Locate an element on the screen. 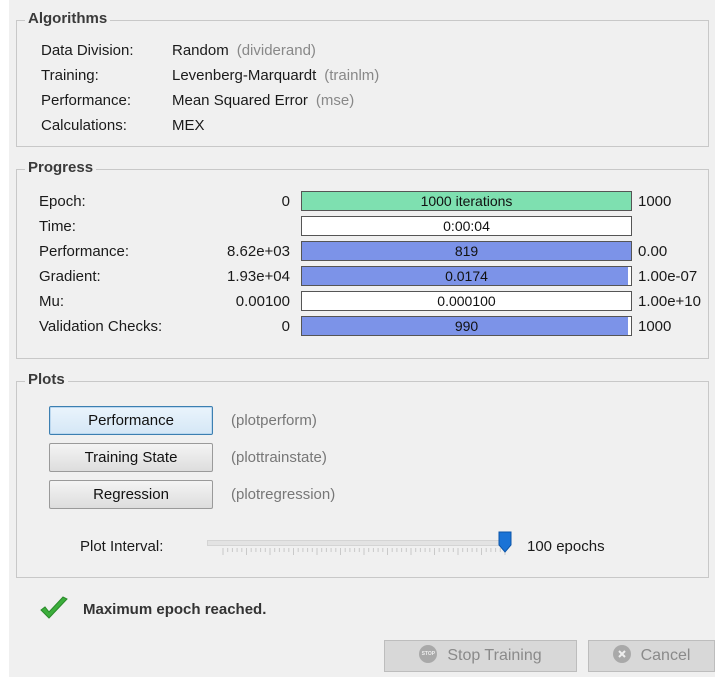 The image size is (725, 677). progress-label: Validation Checks: is located at coordinates (101, 326).